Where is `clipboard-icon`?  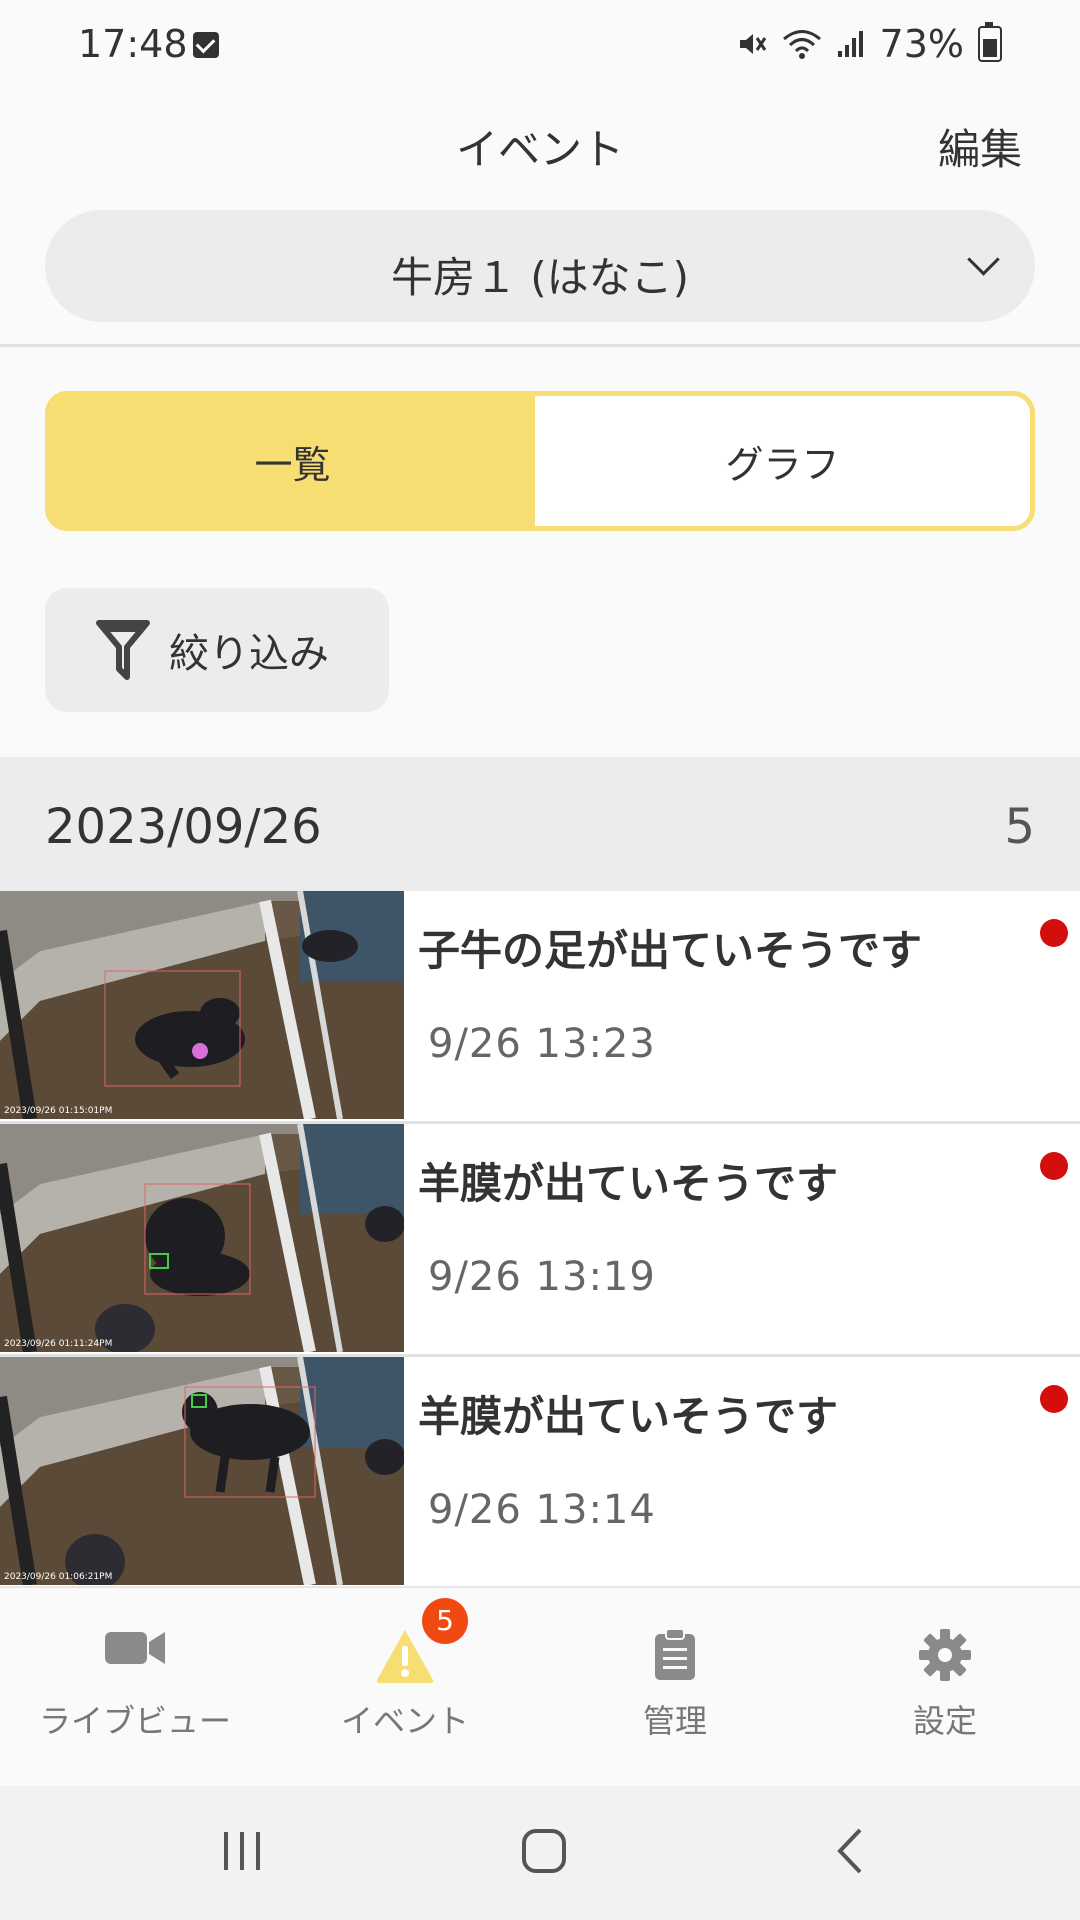 clipboard-icon is located at coordinates (675, 1654).